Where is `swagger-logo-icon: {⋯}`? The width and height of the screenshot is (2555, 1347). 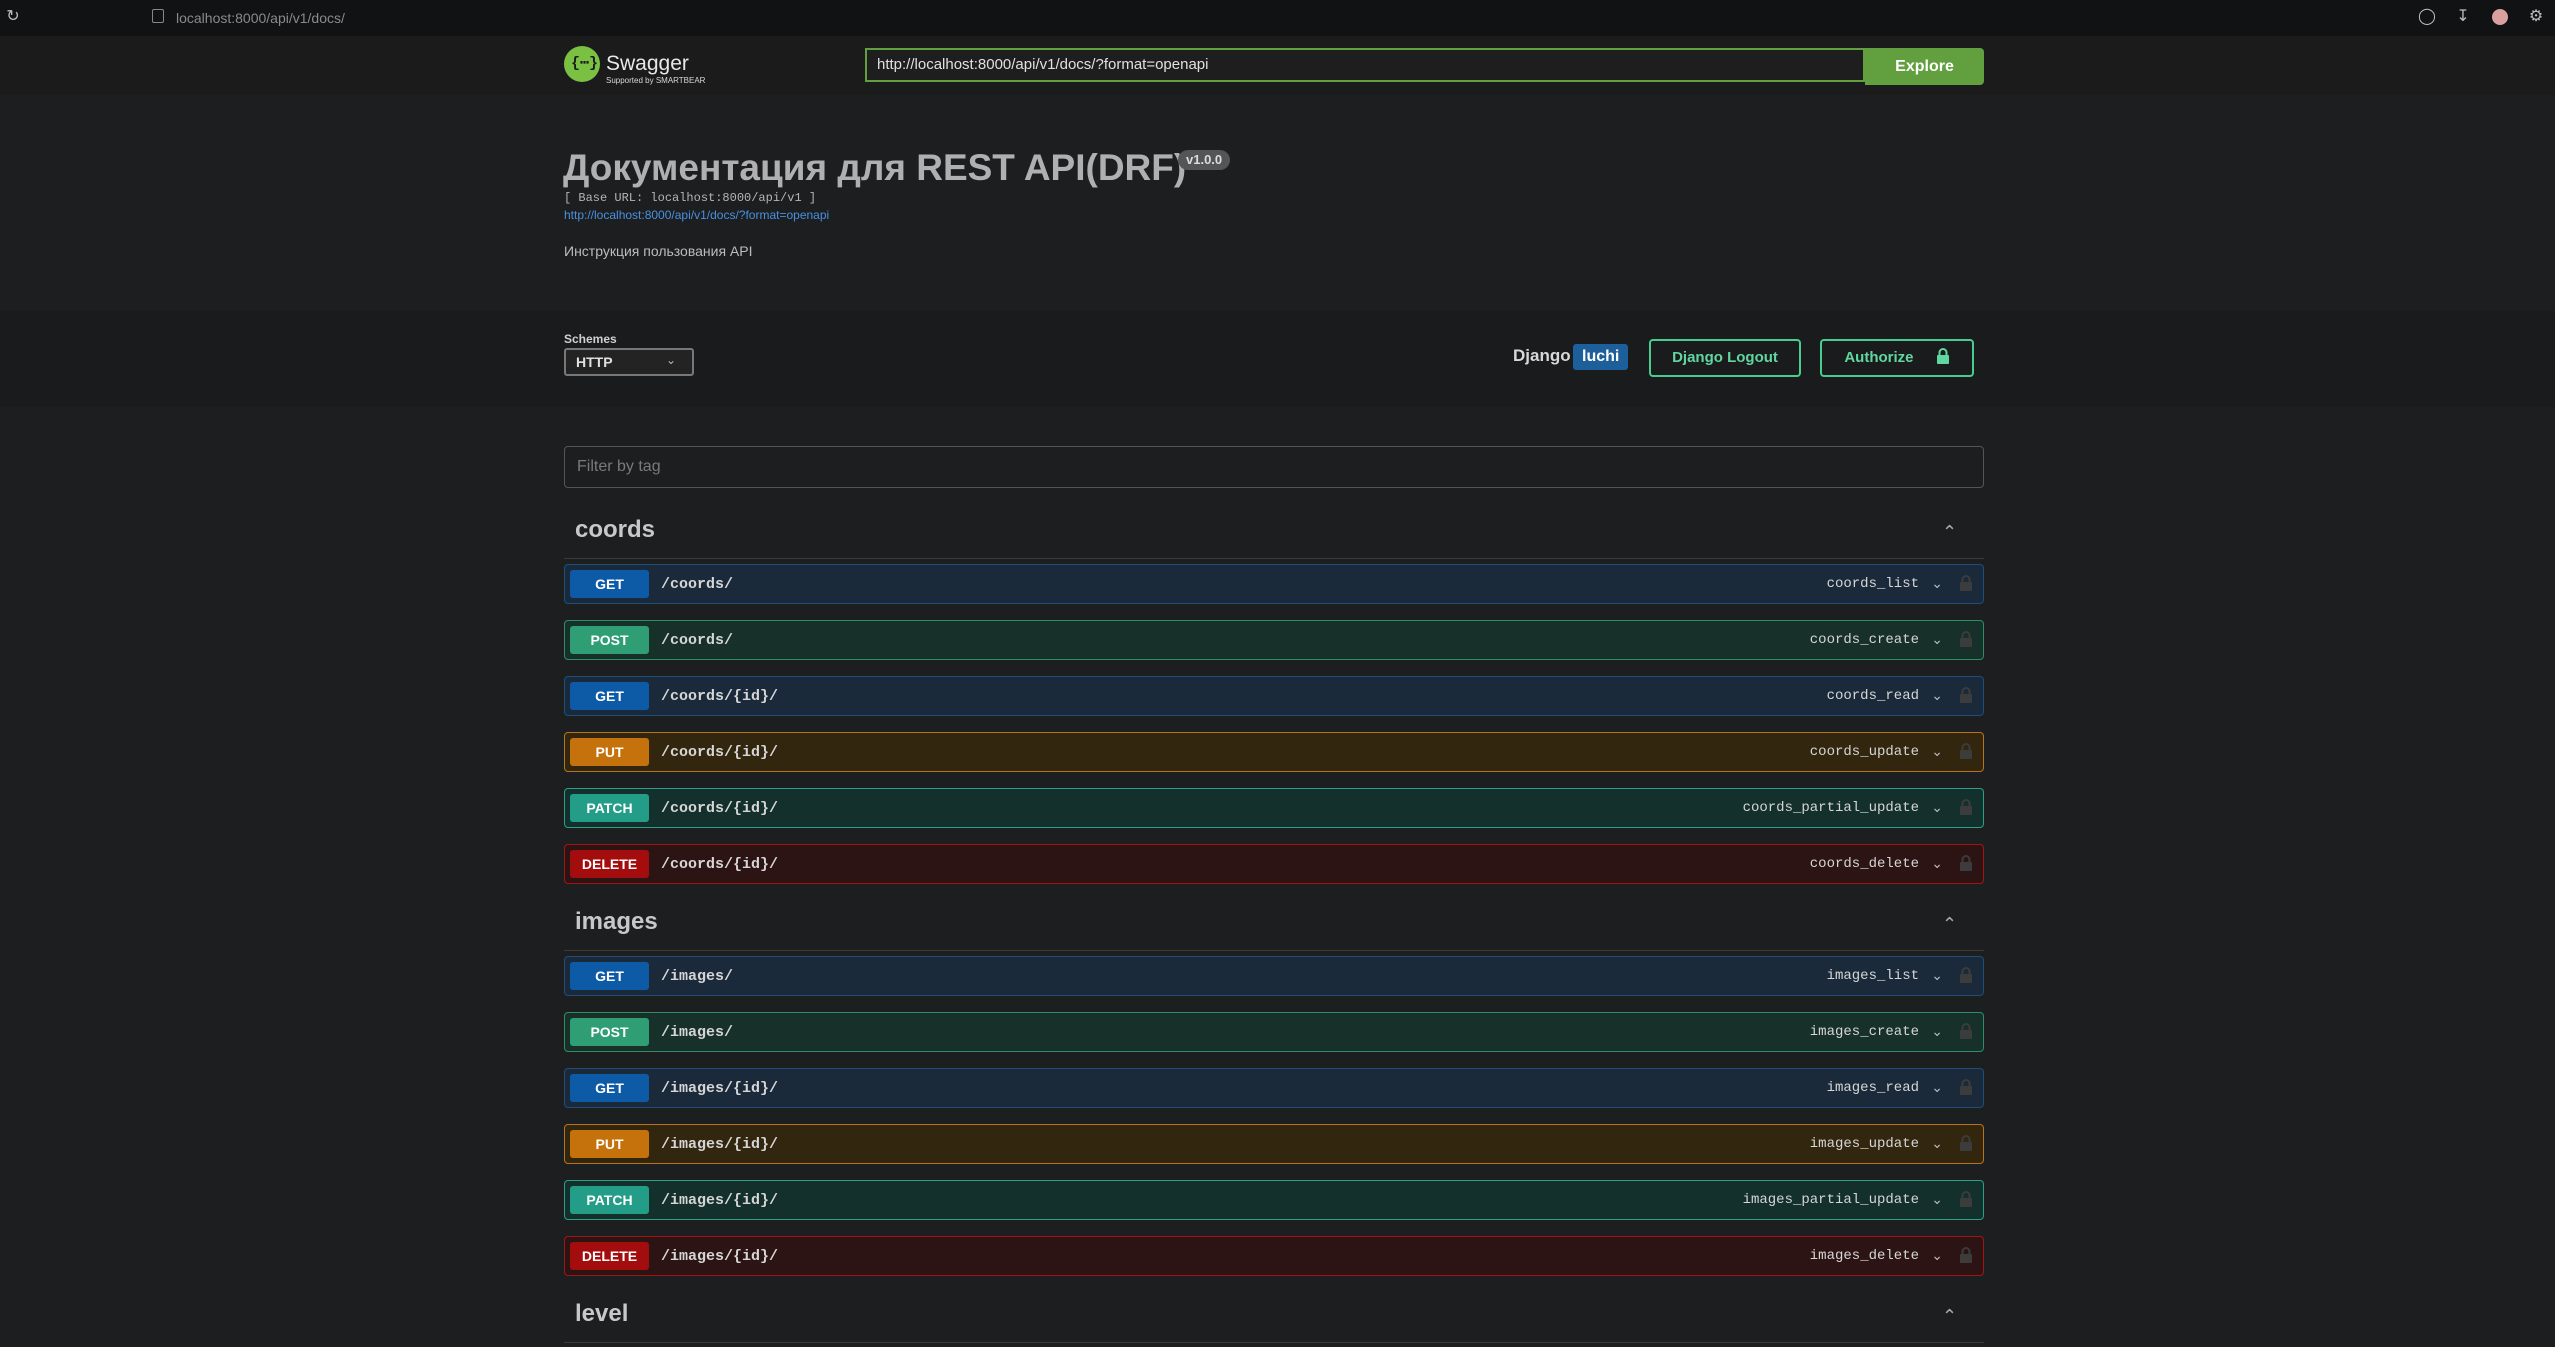
swagger-logo-icon: {⋯} is located at coordinates (582, 64).